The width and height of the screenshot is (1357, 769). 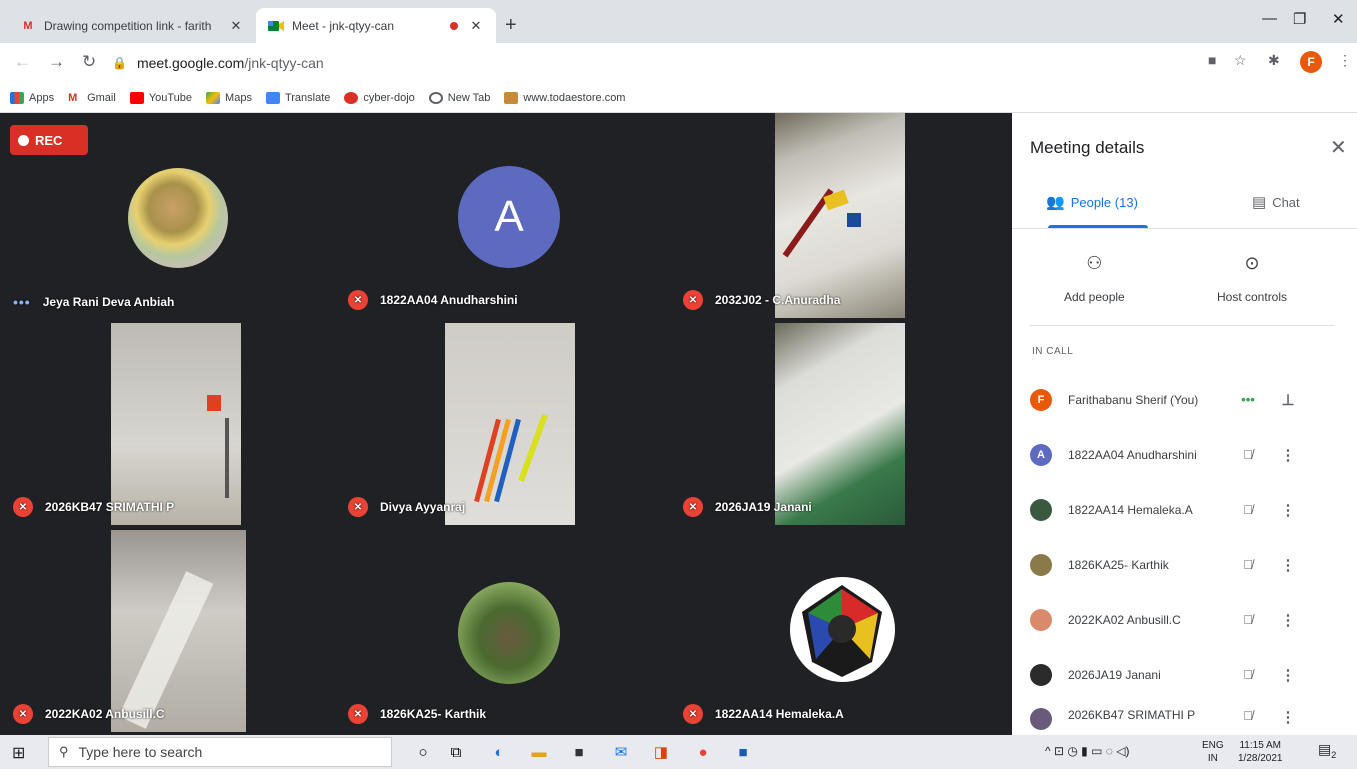 I want to click on clock: 11:15 AM 1/28/2021, so click(x=1260, y=752).